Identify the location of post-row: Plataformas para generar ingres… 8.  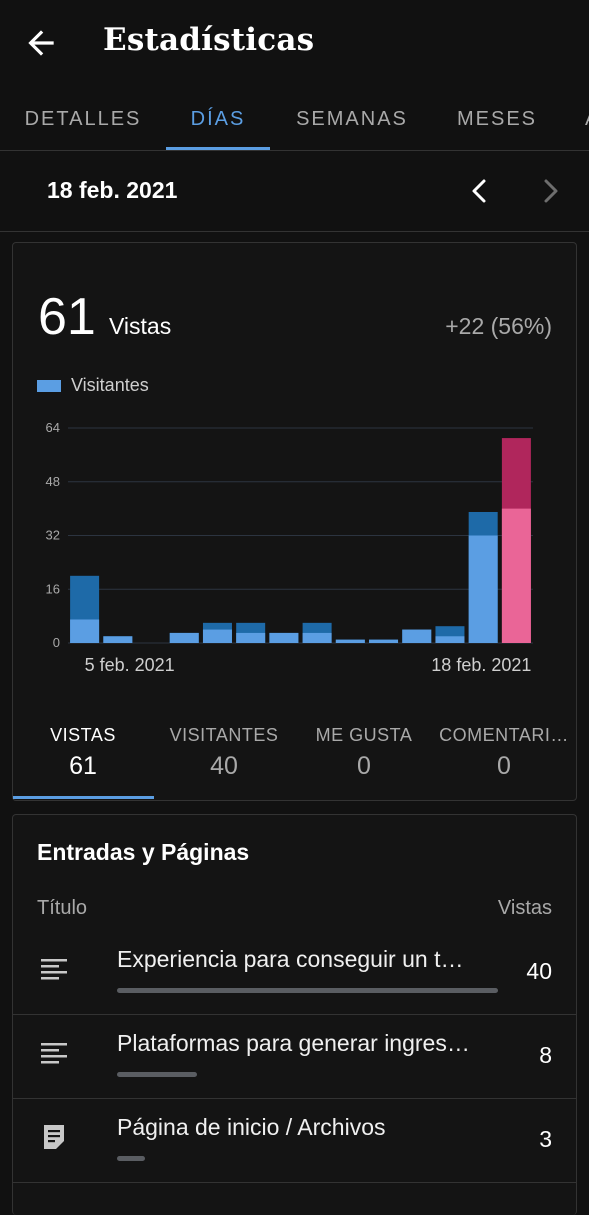
(294, 1056).